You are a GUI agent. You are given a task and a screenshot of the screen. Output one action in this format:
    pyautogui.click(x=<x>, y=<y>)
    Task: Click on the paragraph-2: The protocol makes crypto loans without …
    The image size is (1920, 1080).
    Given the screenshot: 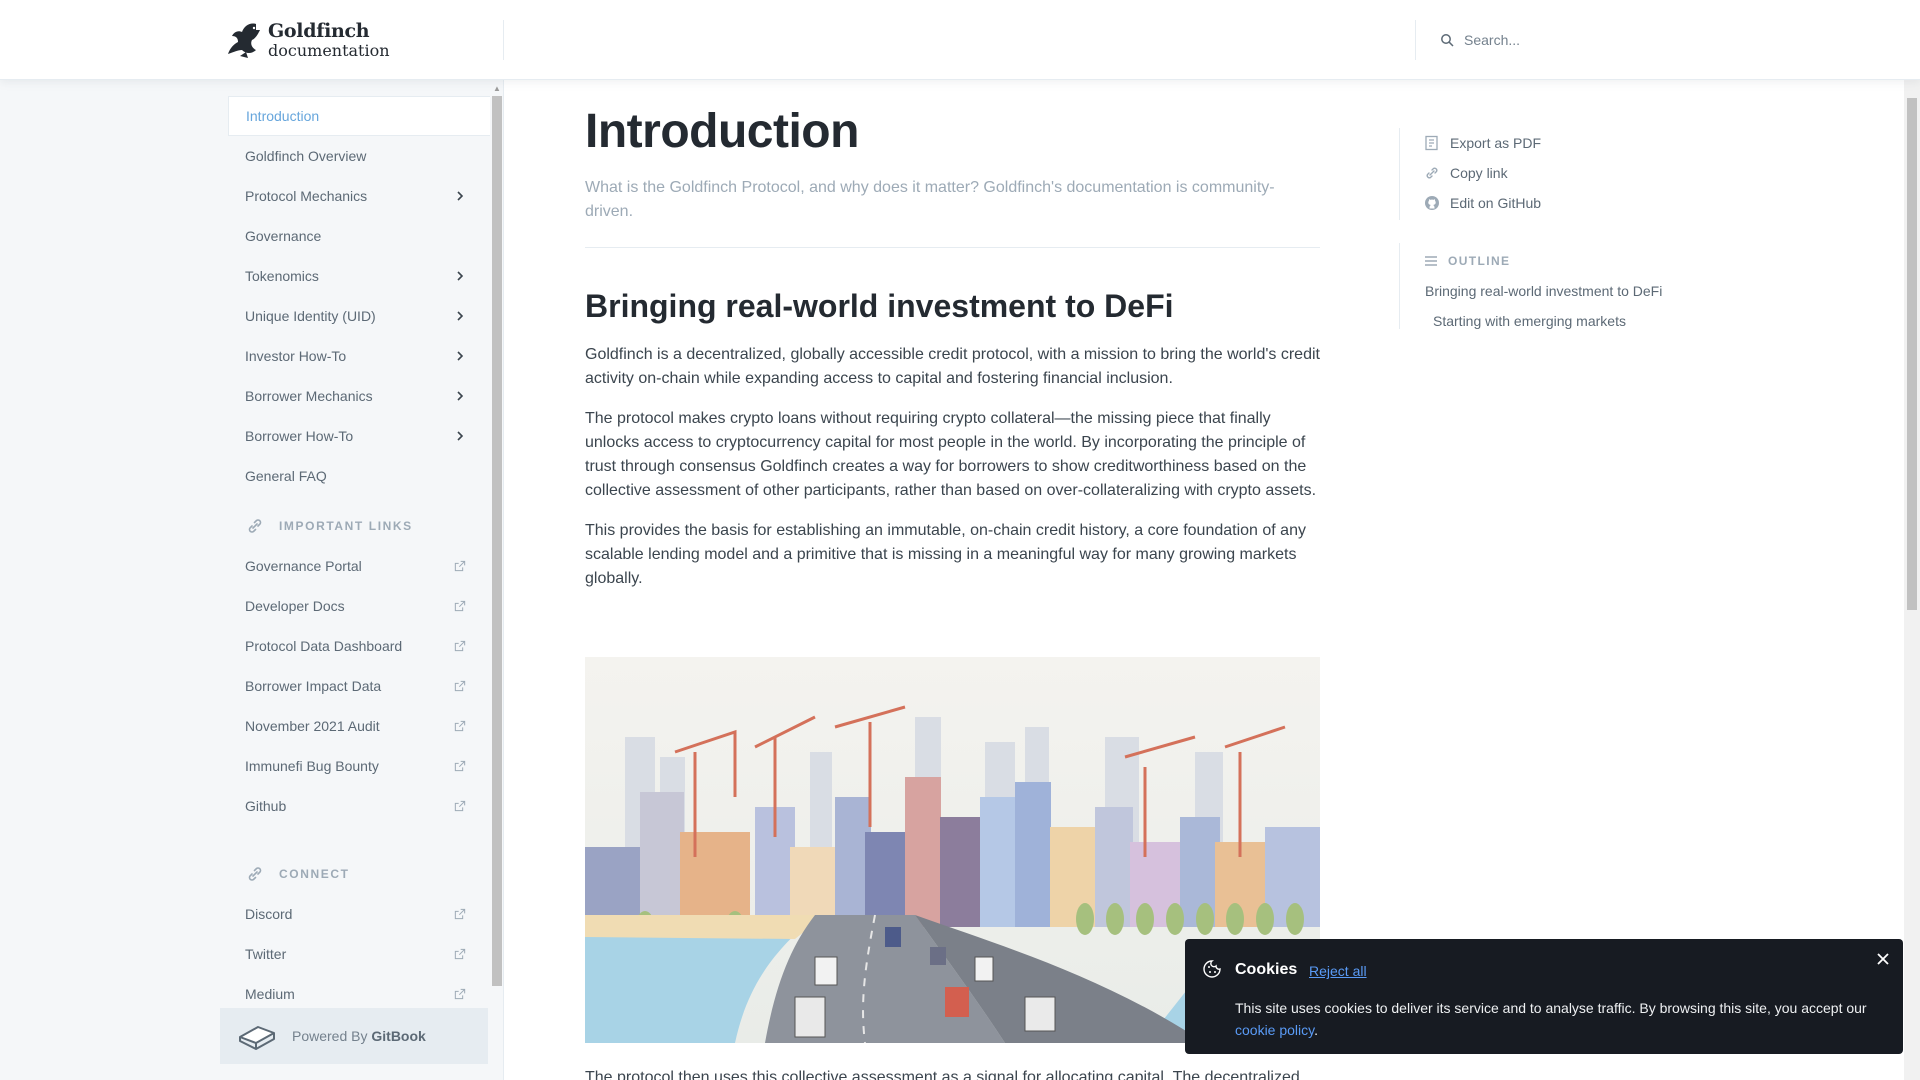 What is the action you would take?
    pyautogui.click(x=951, y=454)
    